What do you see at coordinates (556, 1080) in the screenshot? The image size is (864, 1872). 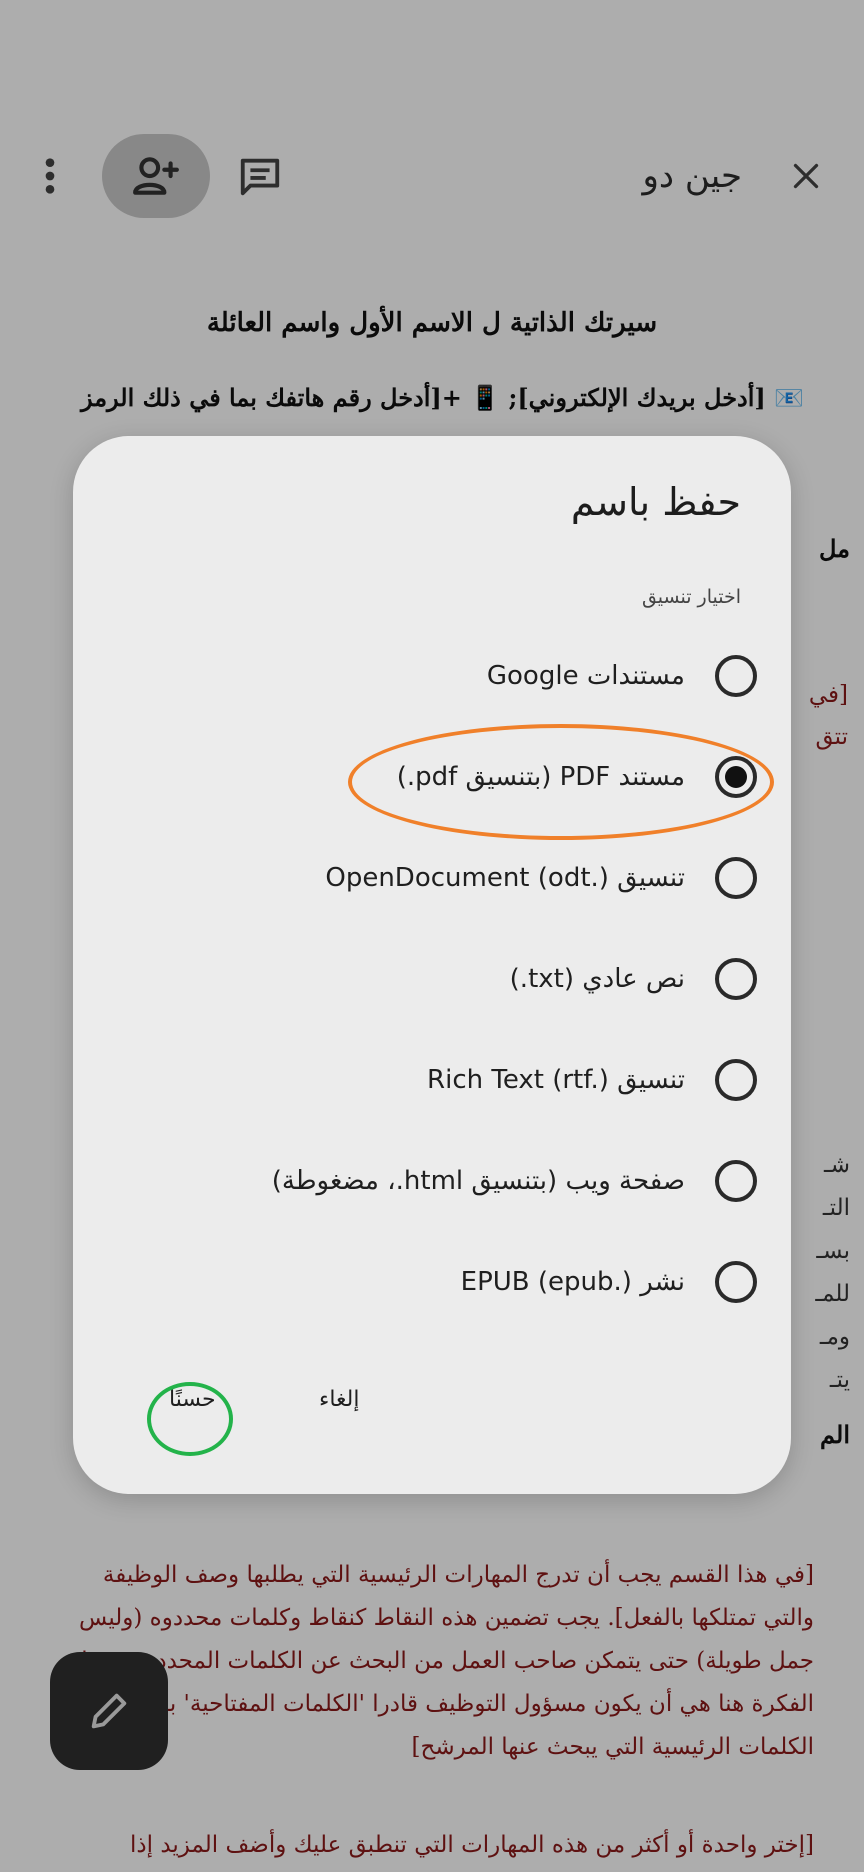 I see `format-option-label: تنسيق Rich Text (rtf.)` at bounding box center [556, 1080].